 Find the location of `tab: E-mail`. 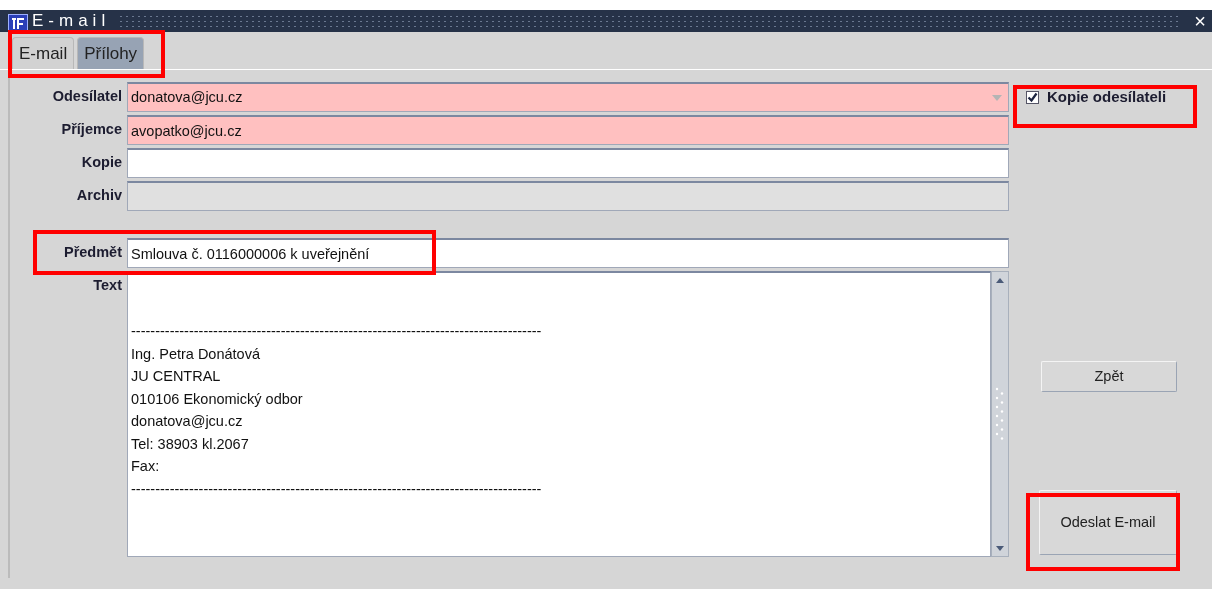

tab: E-mail is located at coordinates (43, 53).